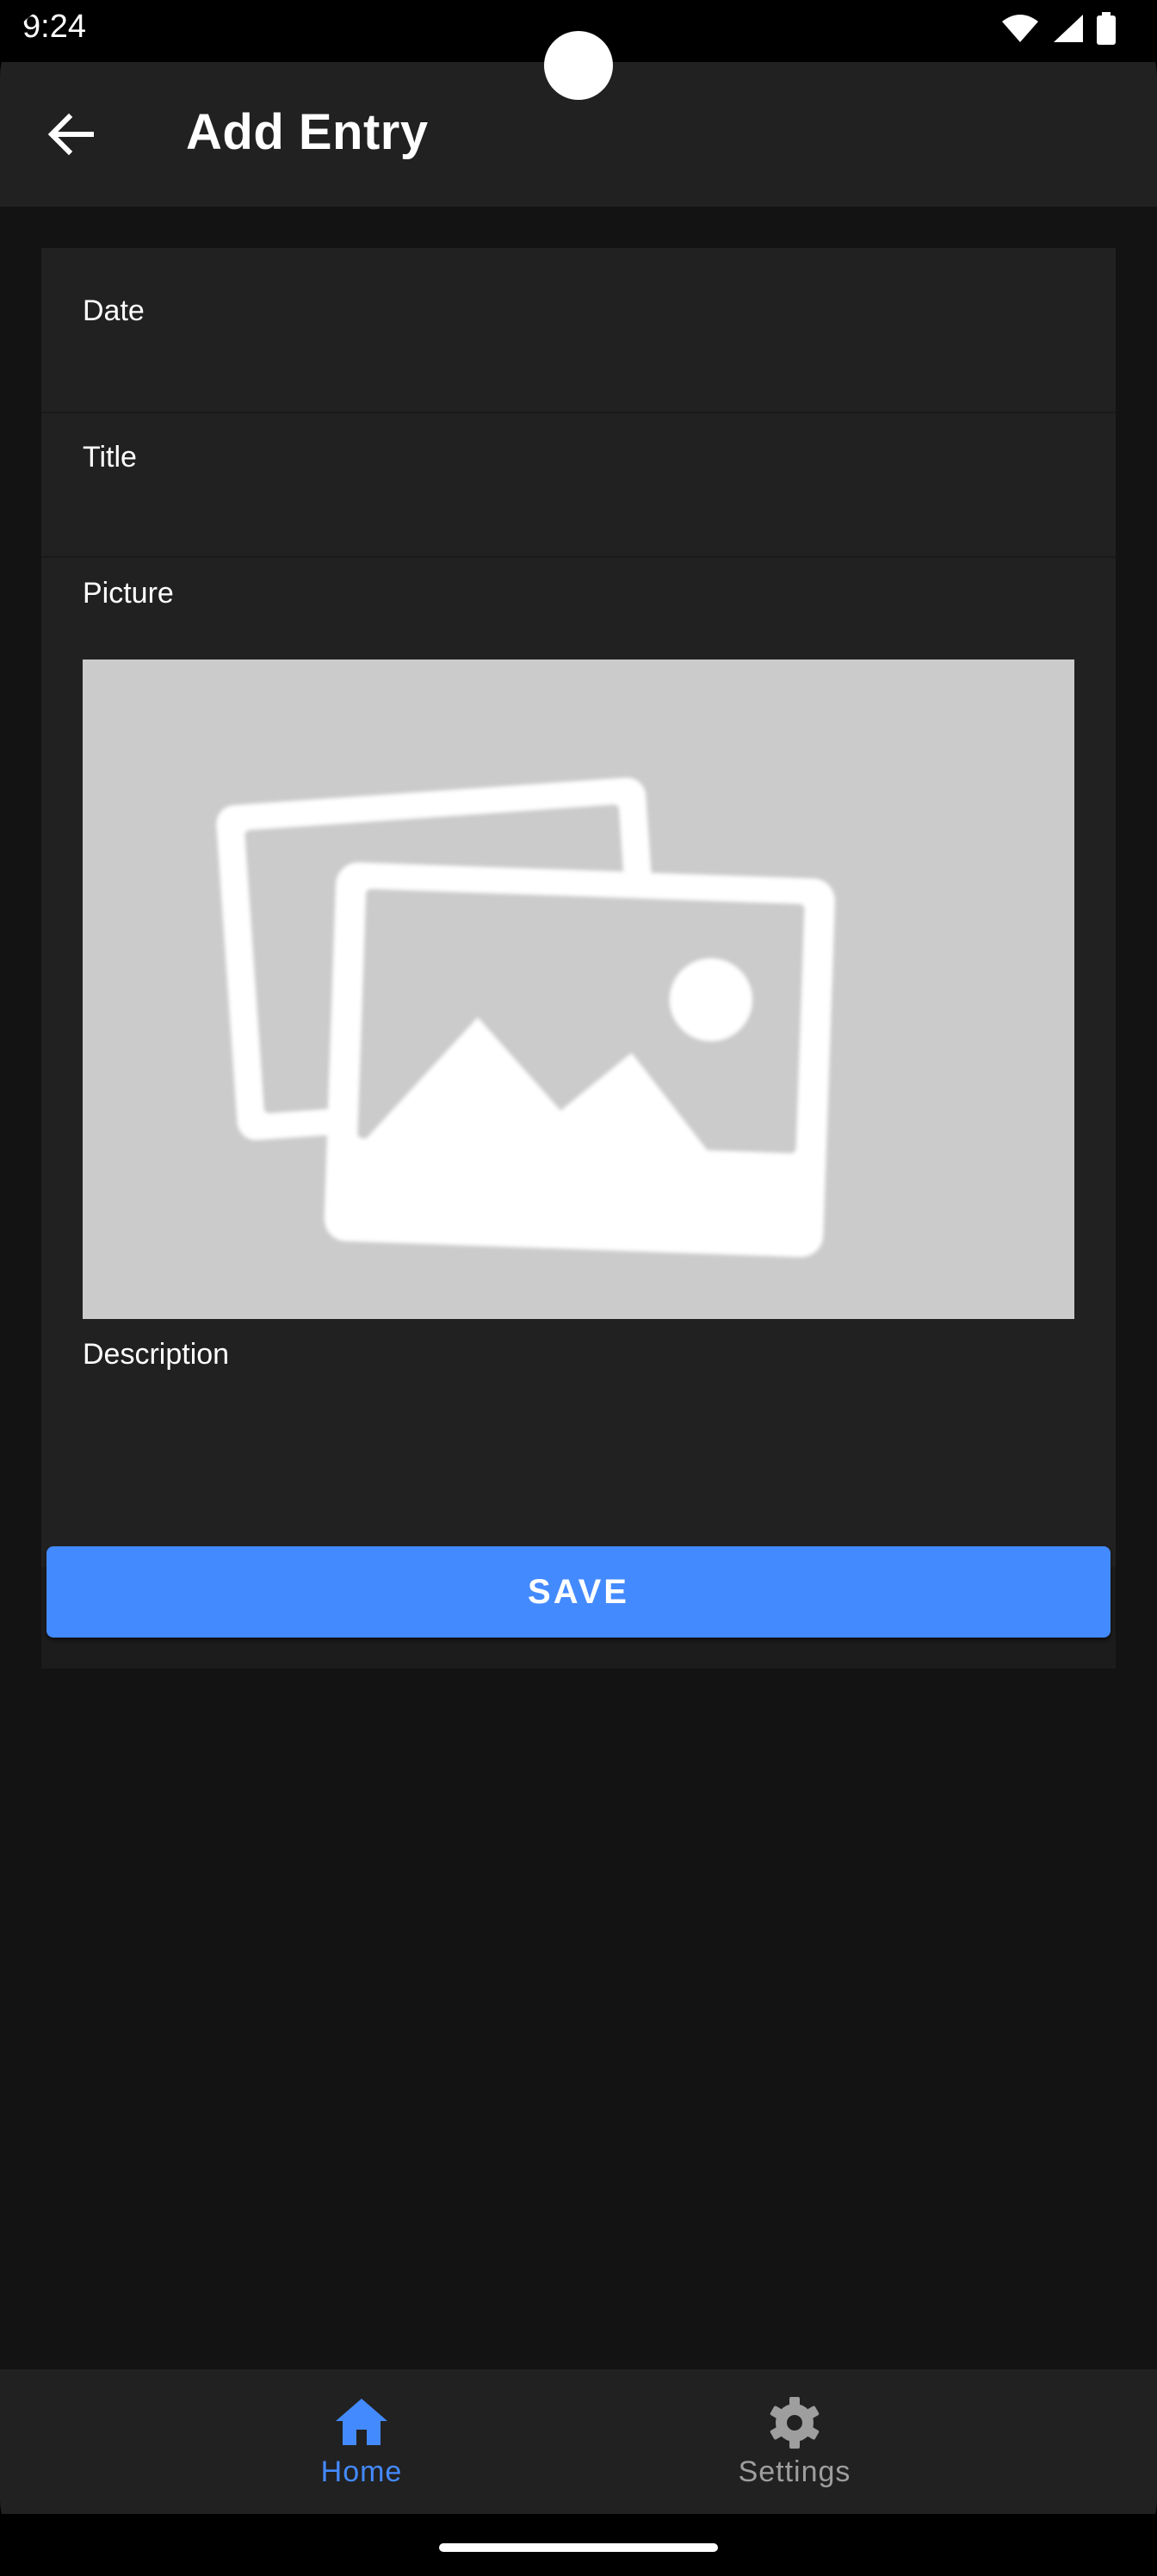 The image size is (1157, 2576). I want to click on gesture-handle, so click(579, 2547).